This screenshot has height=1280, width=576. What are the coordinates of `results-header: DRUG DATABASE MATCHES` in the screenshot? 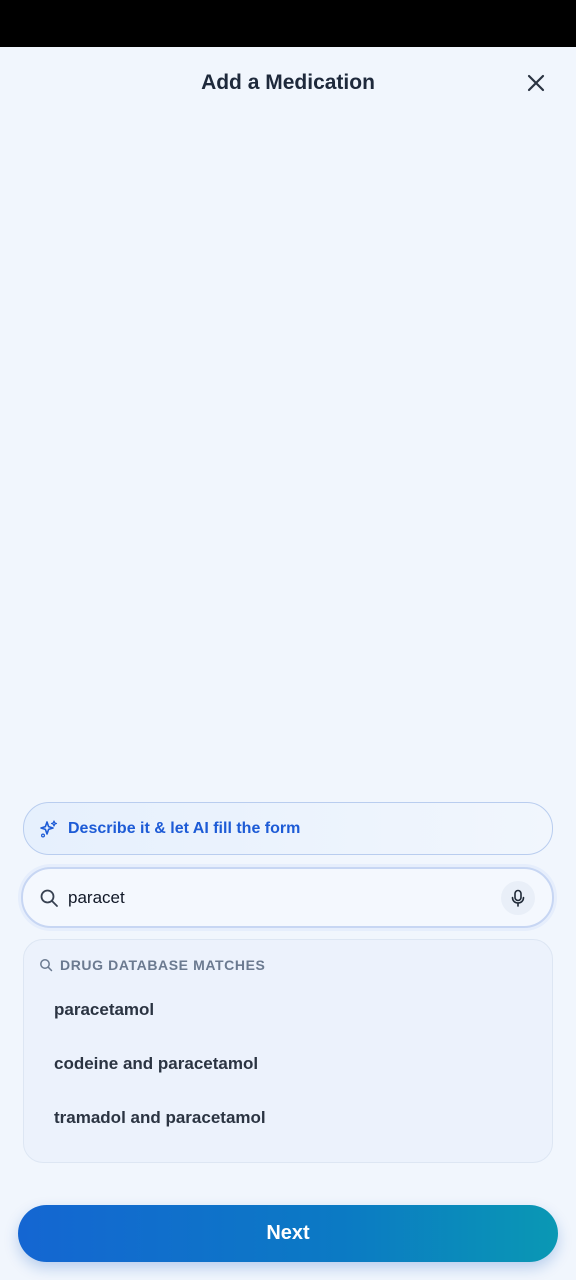 It's located at (152, 965).